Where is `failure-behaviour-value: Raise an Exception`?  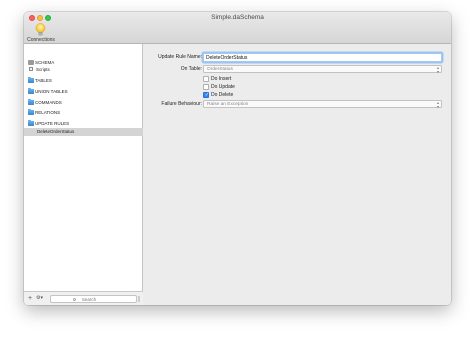 failure-behaviour-value: Raise an Exception is located at coordinates (228, 104).